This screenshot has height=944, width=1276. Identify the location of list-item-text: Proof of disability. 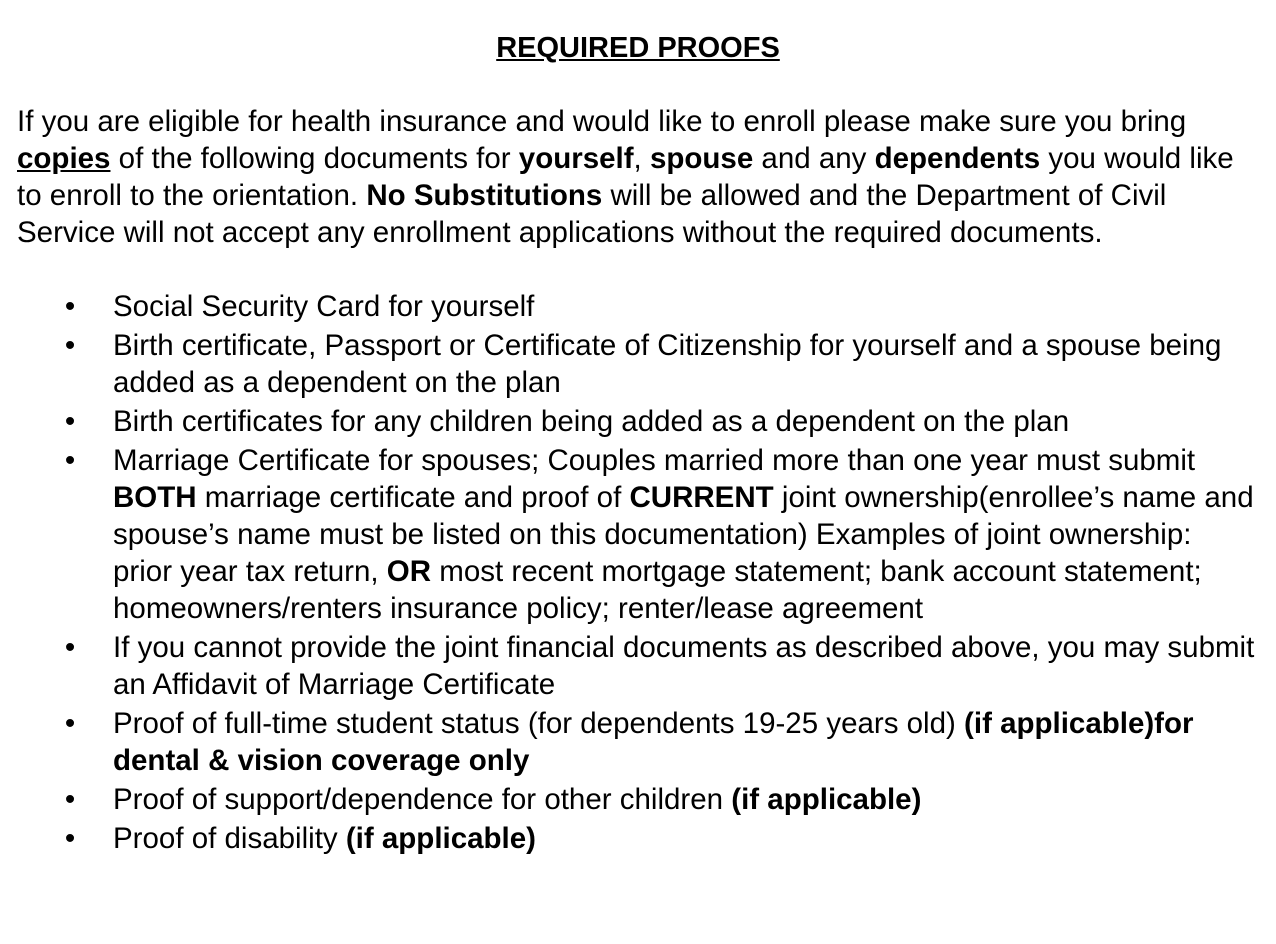
(229, 838).